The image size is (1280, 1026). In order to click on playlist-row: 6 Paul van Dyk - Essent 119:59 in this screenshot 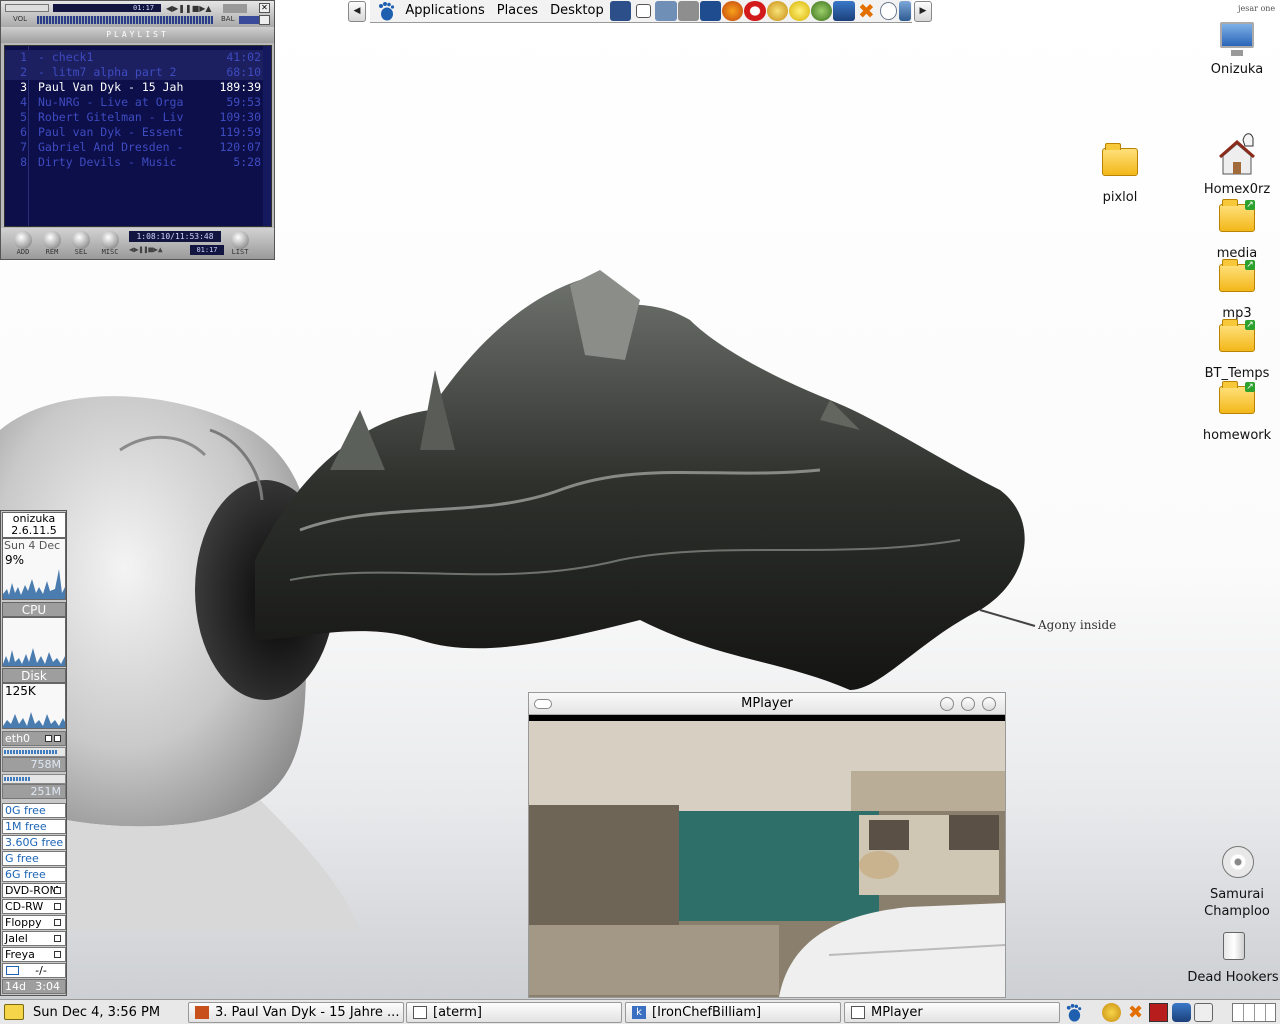, I will do `click(134, 132)`.